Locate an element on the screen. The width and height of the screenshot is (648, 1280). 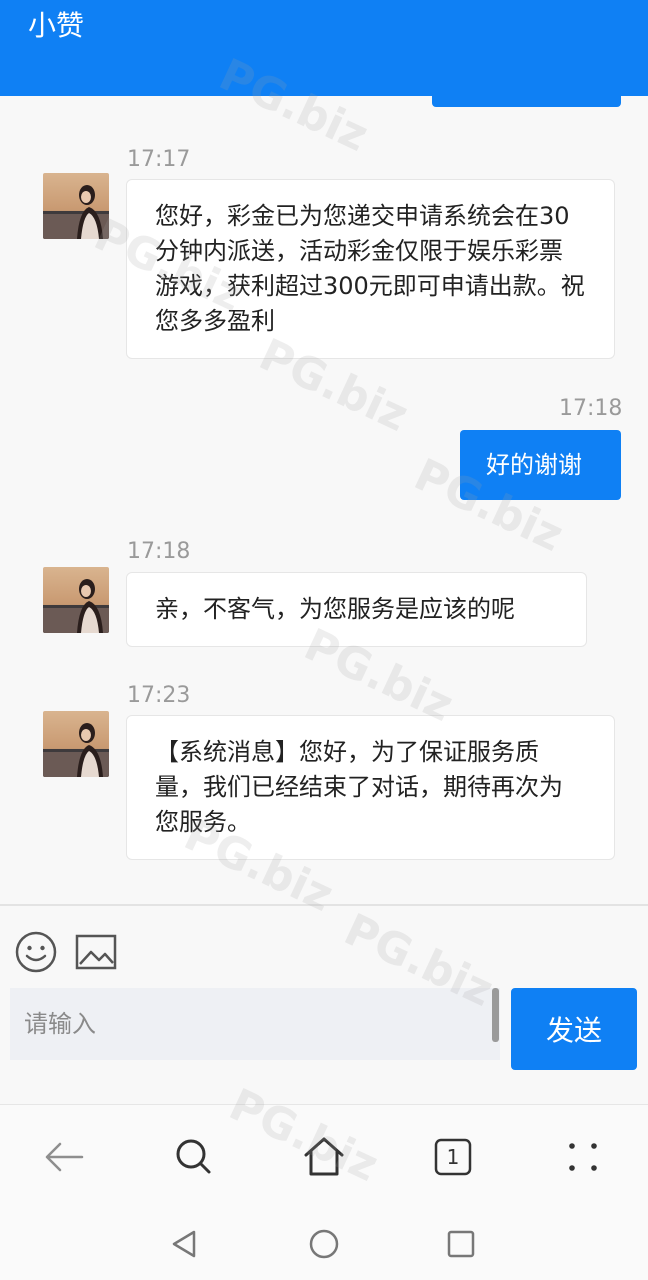
chat-header: 小赞 is located at coordinates (324, 48).